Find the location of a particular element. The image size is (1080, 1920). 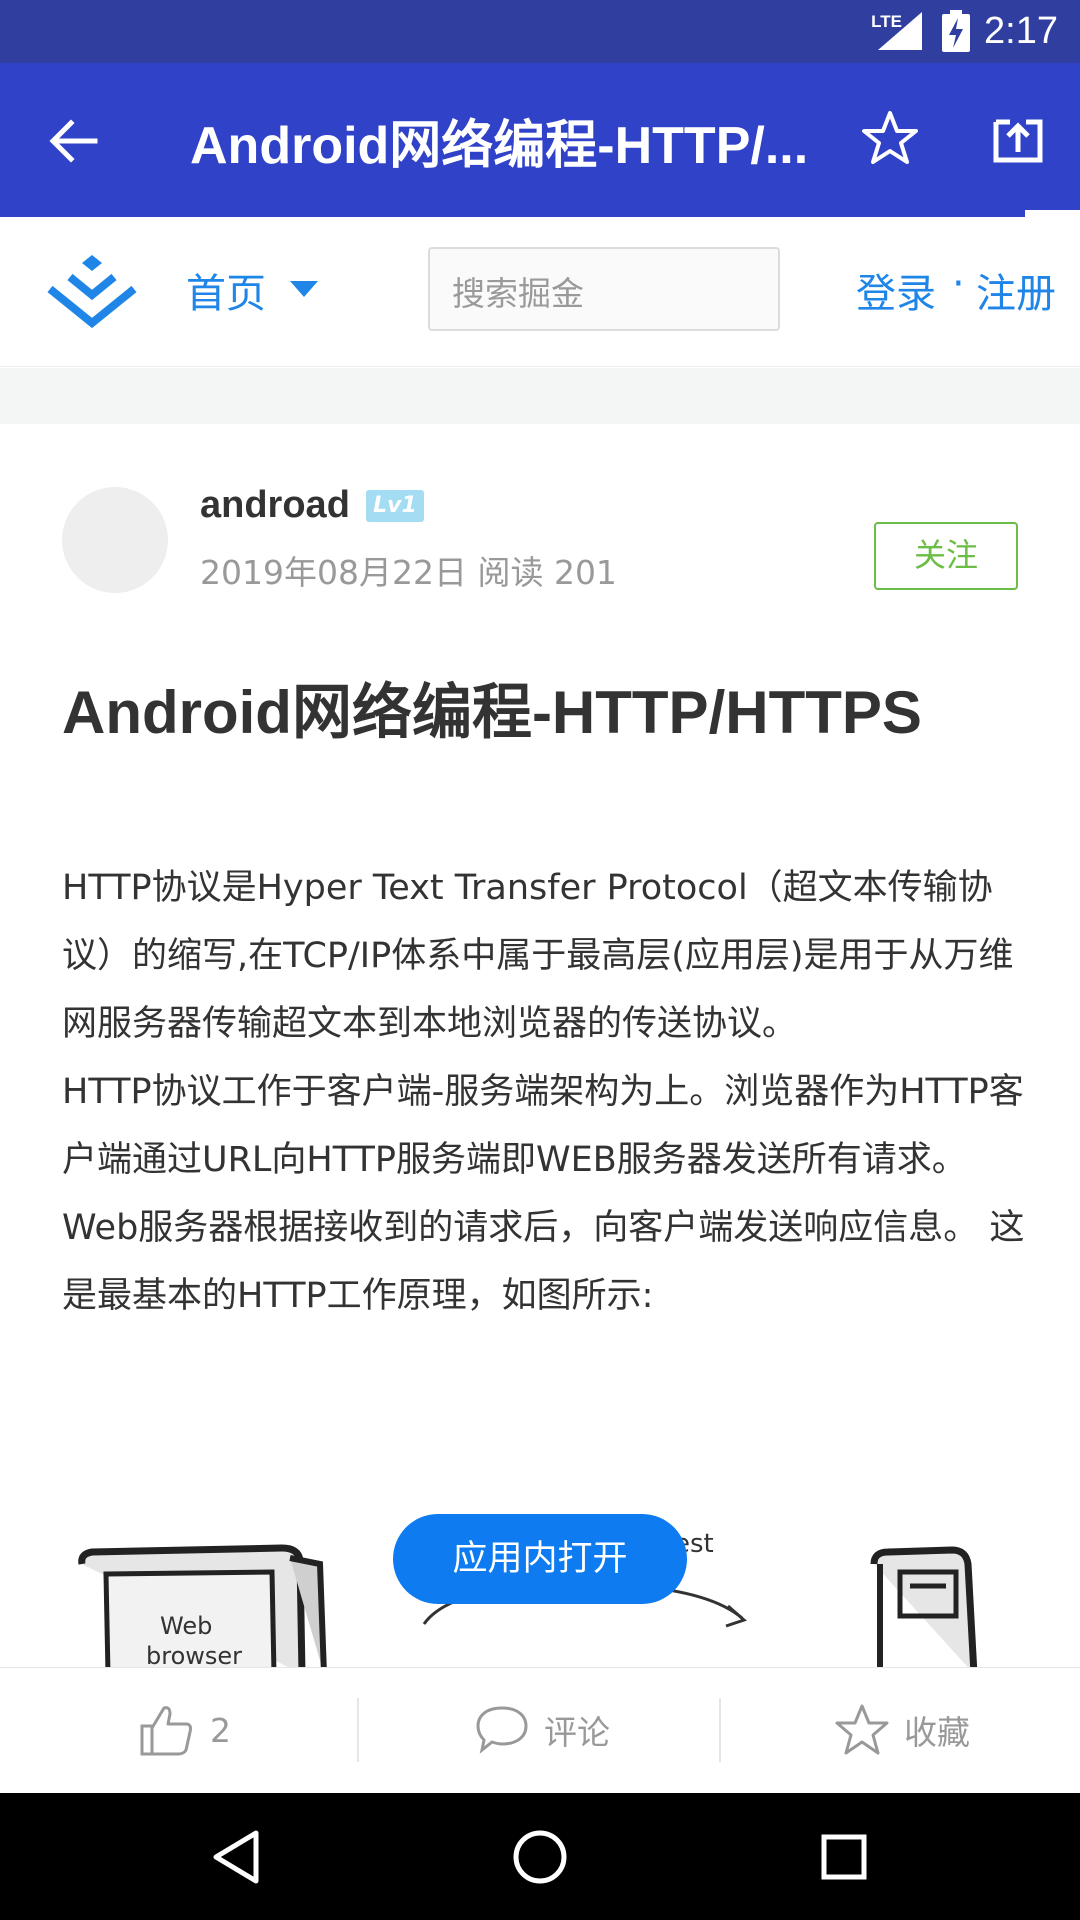

star-outline-icon is located at coordinates (862, 1729).